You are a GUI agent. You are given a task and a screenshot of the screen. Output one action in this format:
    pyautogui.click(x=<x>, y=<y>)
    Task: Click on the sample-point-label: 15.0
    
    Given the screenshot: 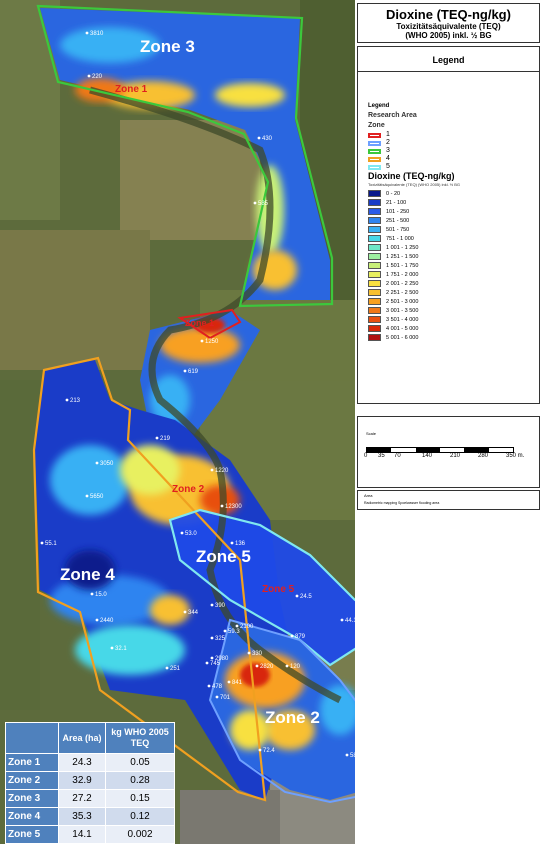 What is the action you would take?
    pyautogui.click(x=101, y=595)
    